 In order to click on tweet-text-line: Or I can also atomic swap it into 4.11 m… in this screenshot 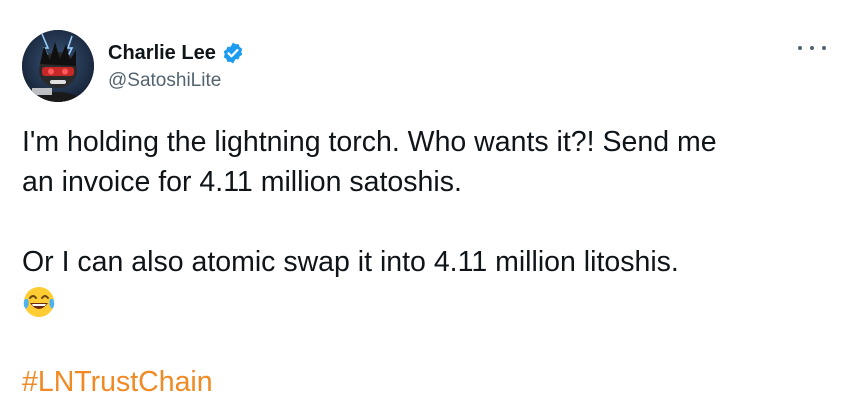, I will do `click(350, 262)`.